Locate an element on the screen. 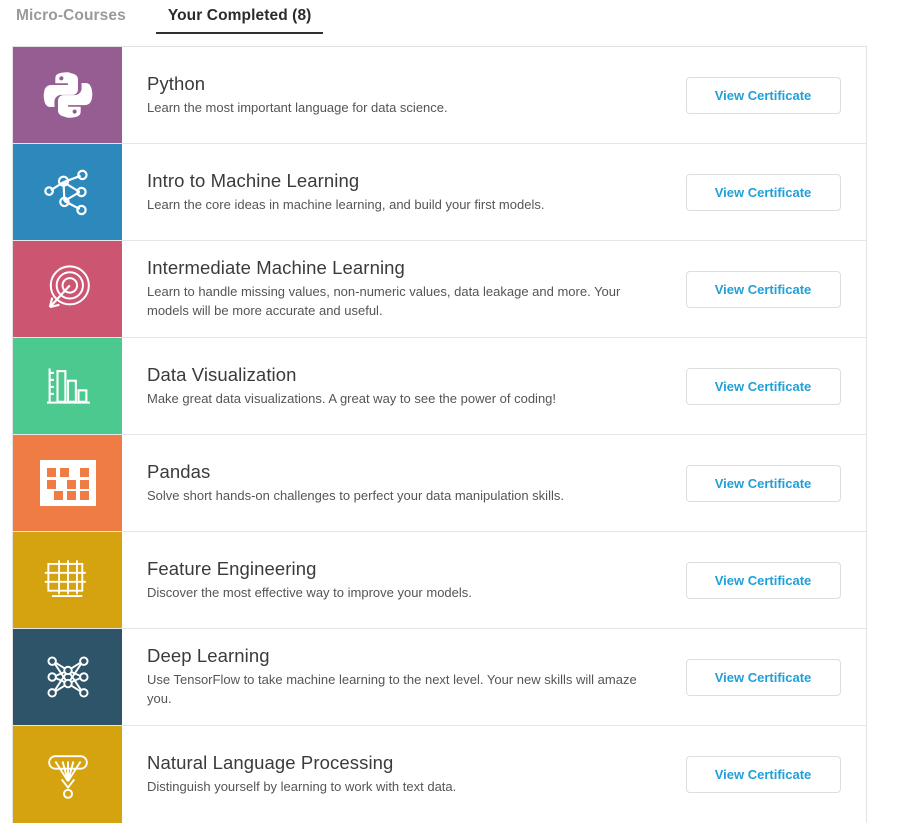 The height and width of the screenshot is (835, 915). python-logo-icon is located at coordinates (68, 95).